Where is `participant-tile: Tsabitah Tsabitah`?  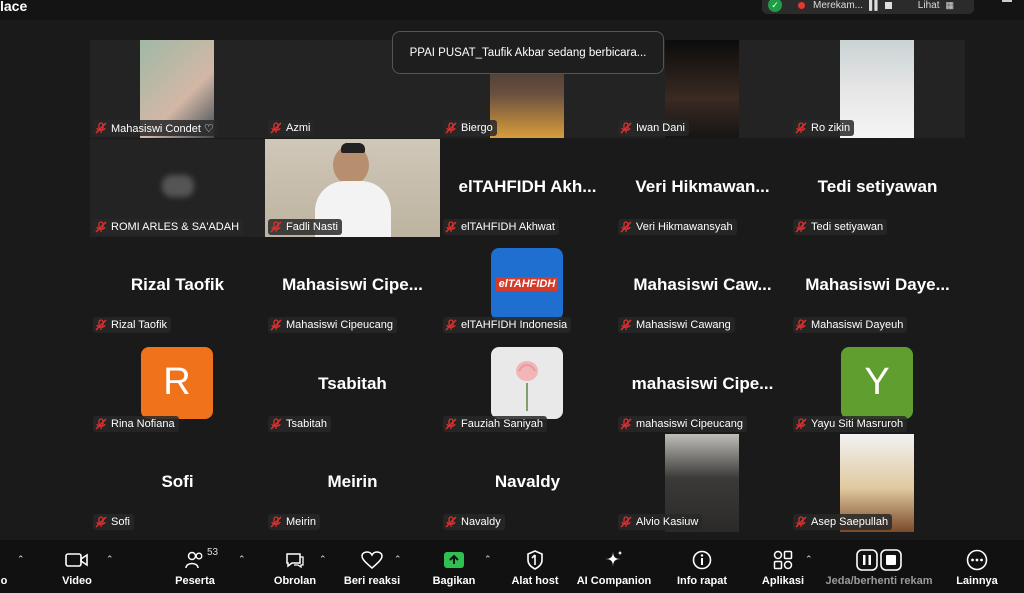 participant-tile: Tsabitah Tsabitah is located at coordinates (352, 384).